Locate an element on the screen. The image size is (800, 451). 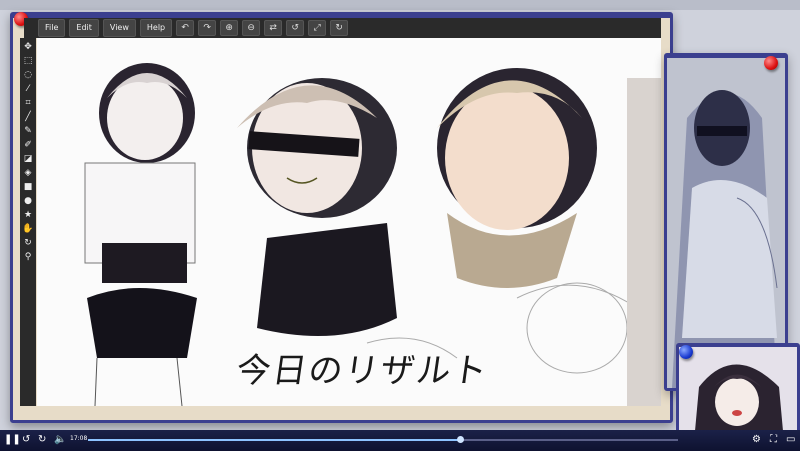
forward-icon: ↻ is located at coordinates (42, 440).